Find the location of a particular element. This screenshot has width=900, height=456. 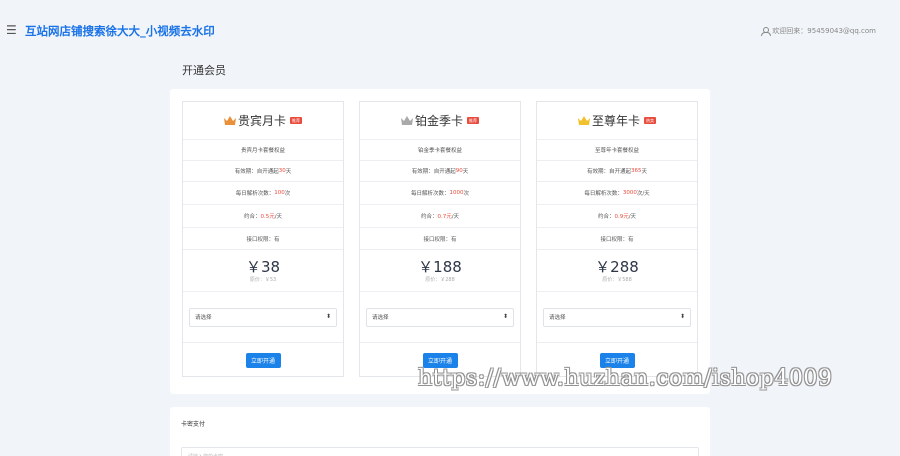

user-info: 欢迎回来：95459043@qq.com is located at coordinates (818, 31).